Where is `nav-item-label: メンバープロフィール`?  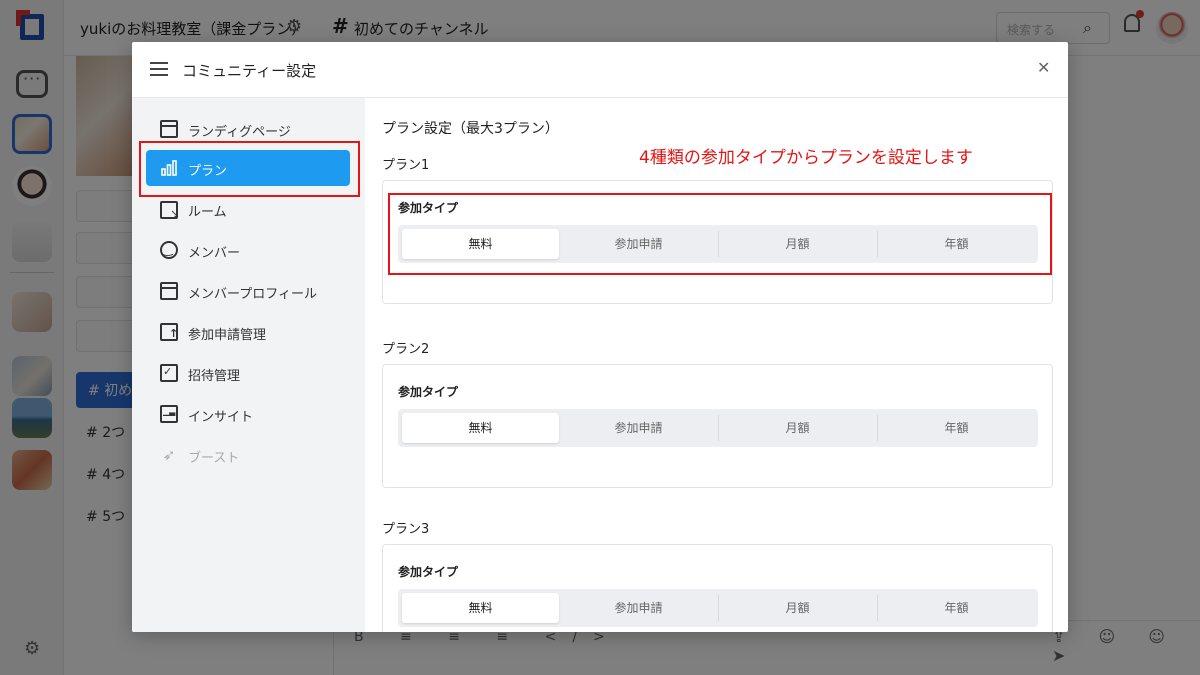 nav-item-label: メンバープロフィール is located at coordinates (252, 294).